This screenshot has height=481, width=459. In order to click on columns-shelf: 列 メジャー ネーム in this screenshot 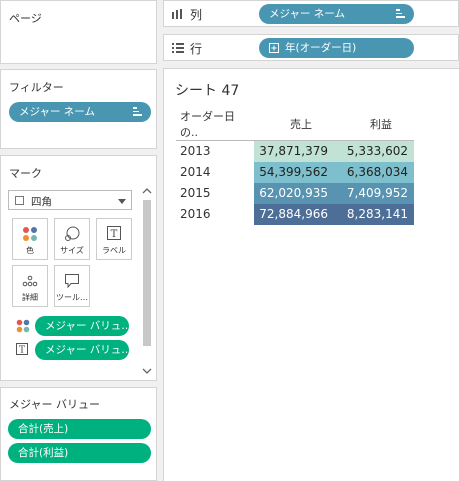, I will do `click(311, 13)`.